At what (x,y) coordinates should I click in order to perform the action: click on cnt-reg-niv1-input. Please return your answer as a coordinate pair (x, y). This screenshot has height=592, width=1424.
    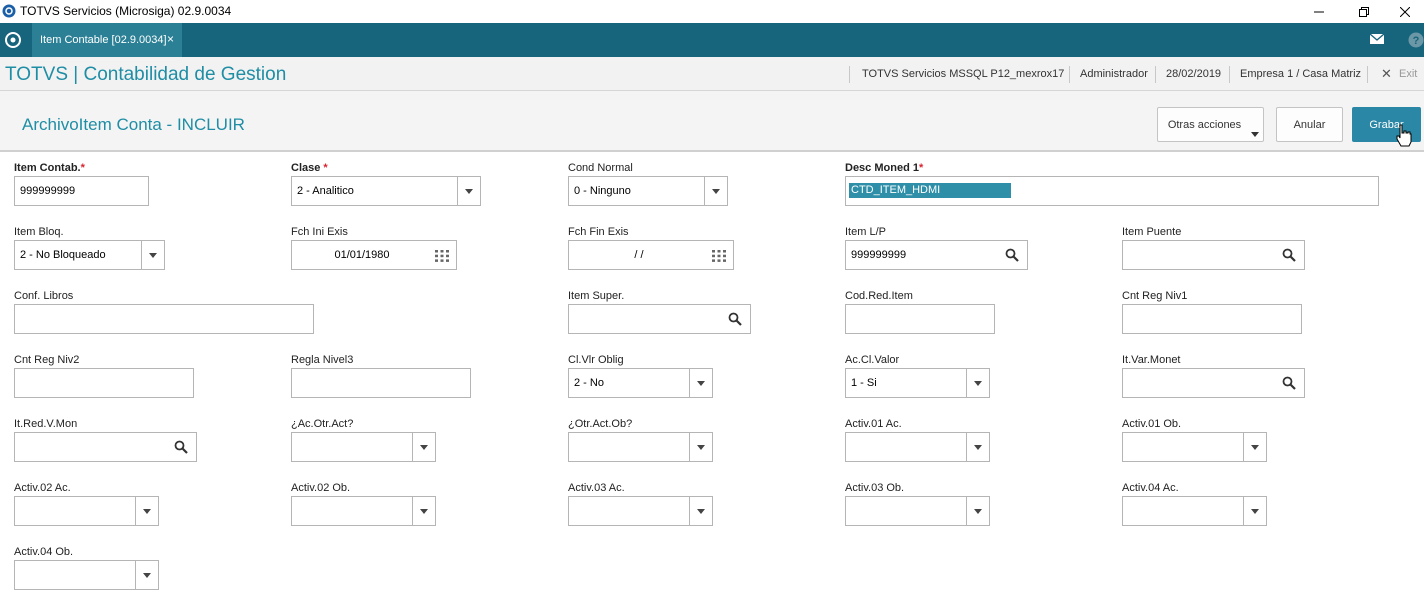
    Looking at the image, I should click on (1212, 319).